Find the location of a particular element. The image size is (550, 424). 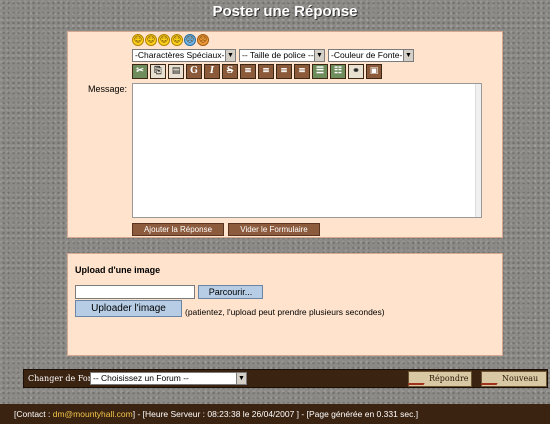

link-icon: ⚭ is located at coordinates (356, 71).